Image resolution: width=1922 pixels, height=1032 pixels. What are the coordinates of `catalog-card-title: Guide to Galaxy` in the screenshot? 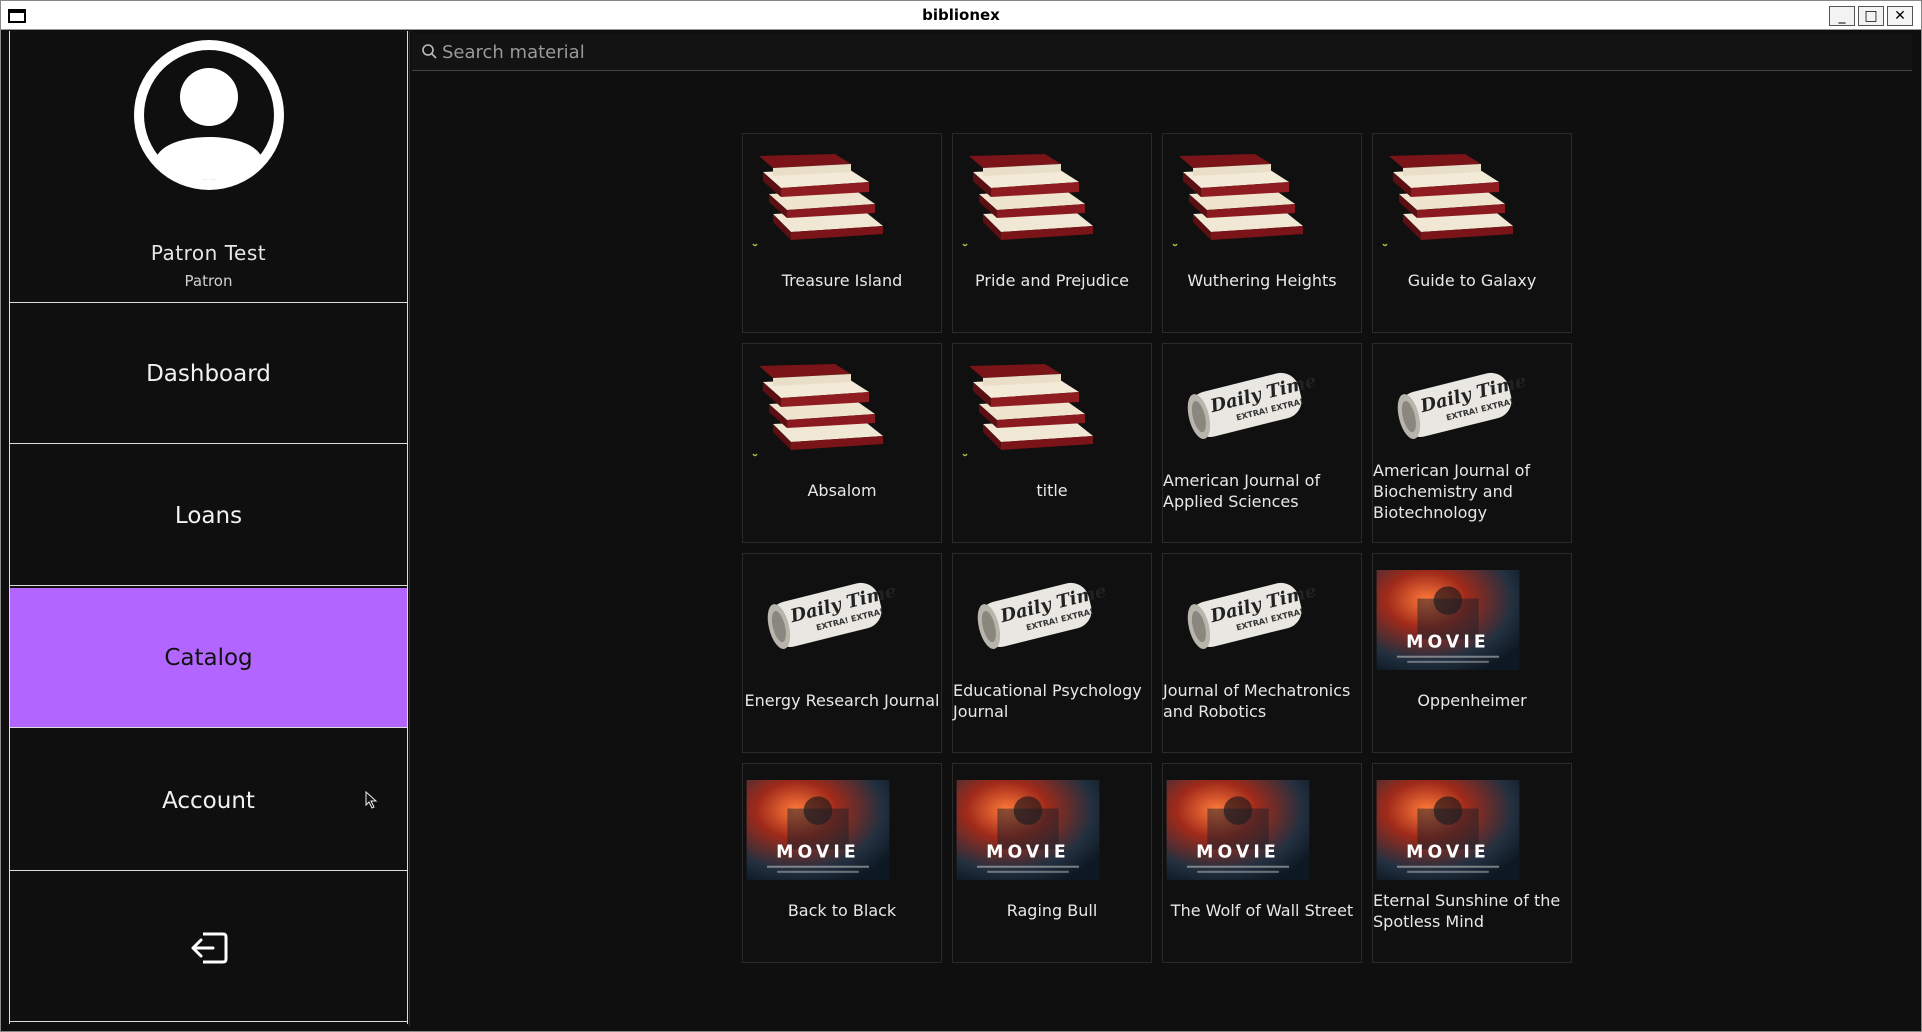 It's located at (1472, 280).